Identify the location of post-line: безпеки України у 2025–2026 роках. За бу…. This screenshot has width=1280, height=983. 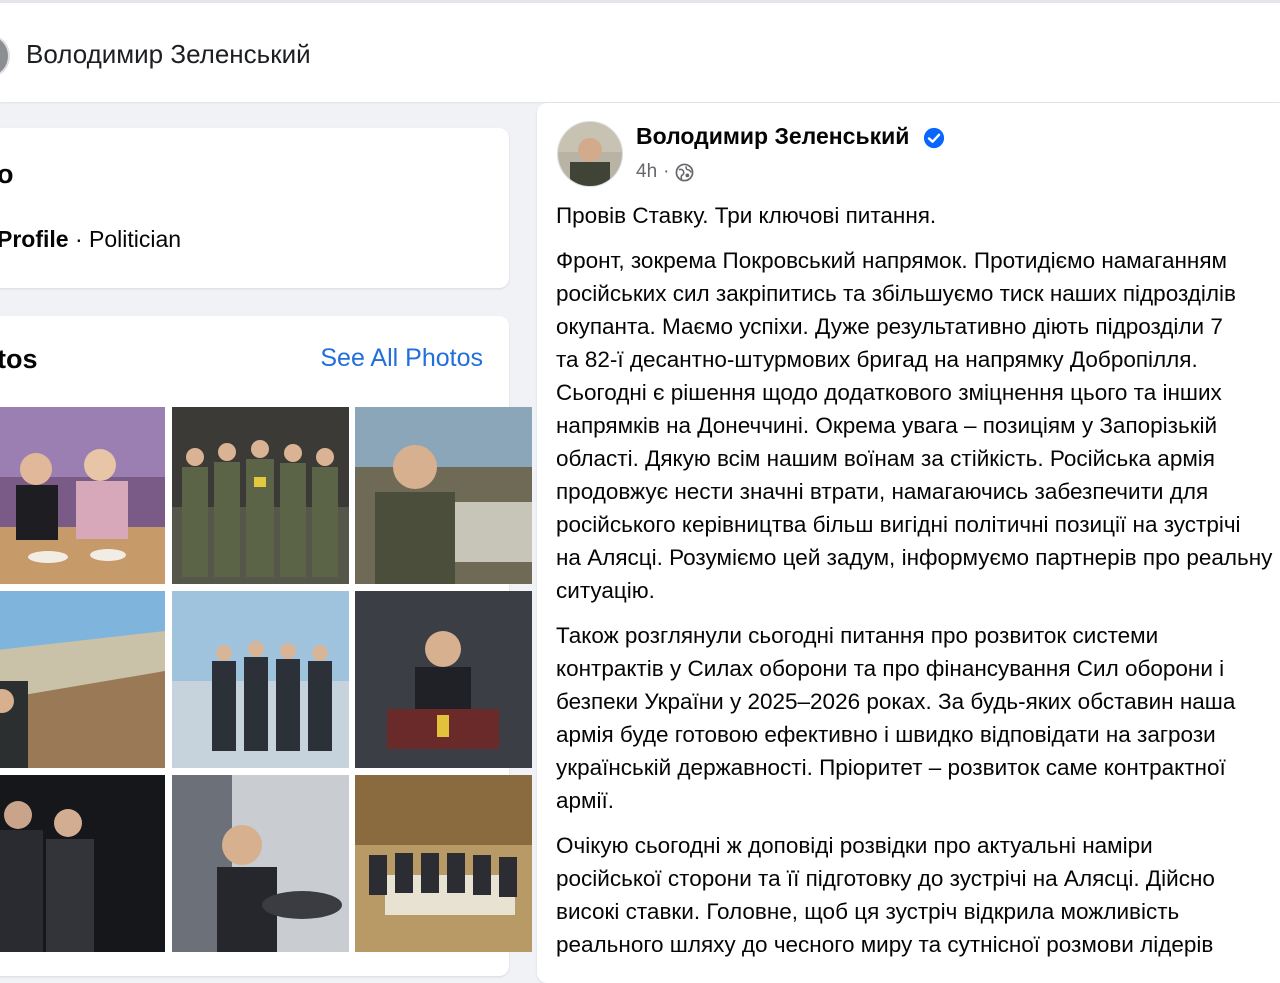
(896, 701).